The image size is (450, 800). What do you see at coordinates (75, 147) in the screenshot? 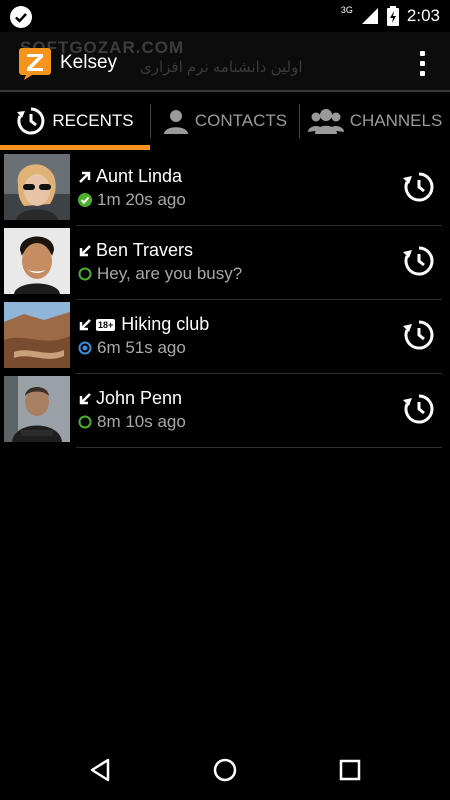
I see `active-tab-indicator` at bounding box center [75, 147].